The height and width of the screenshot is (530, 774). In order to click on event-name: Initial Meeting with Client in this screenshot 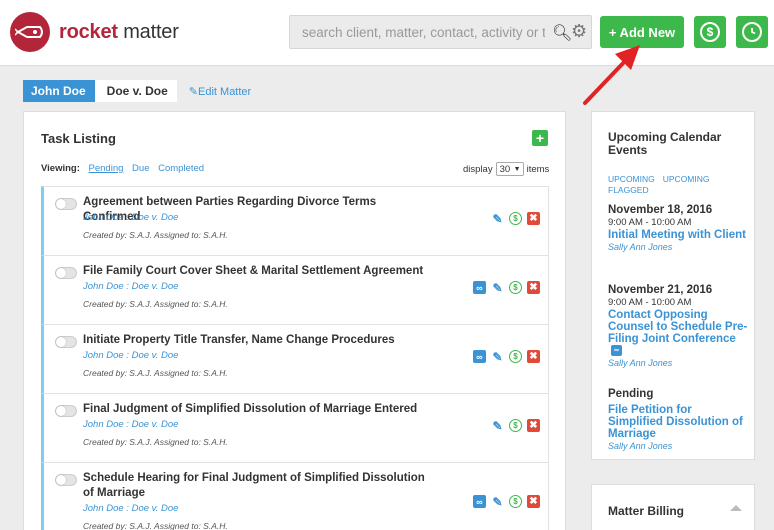, I will do `click(678, 235)`.